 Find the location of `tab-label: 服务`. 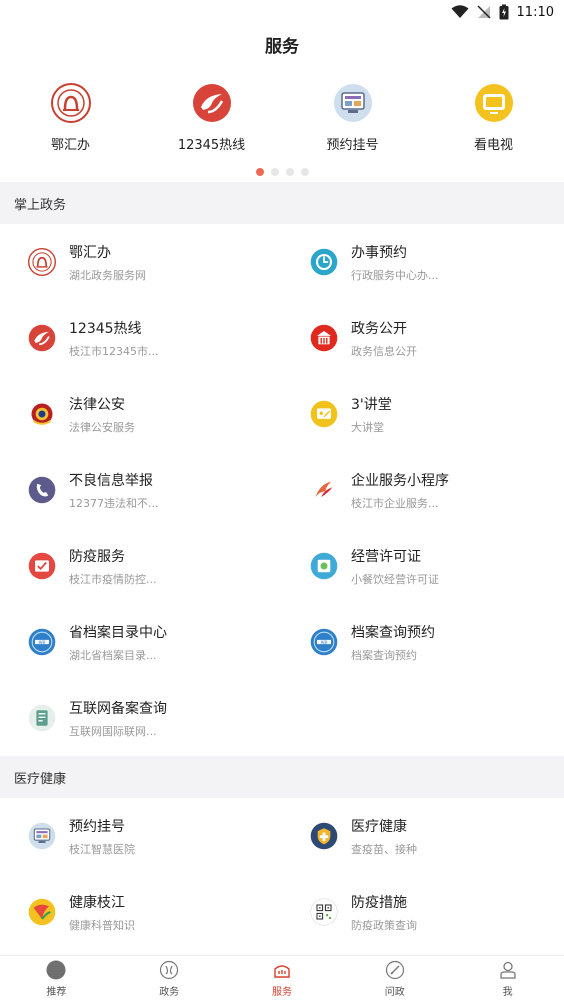

tab-label: 服务 is located at coordinates (281, 992).